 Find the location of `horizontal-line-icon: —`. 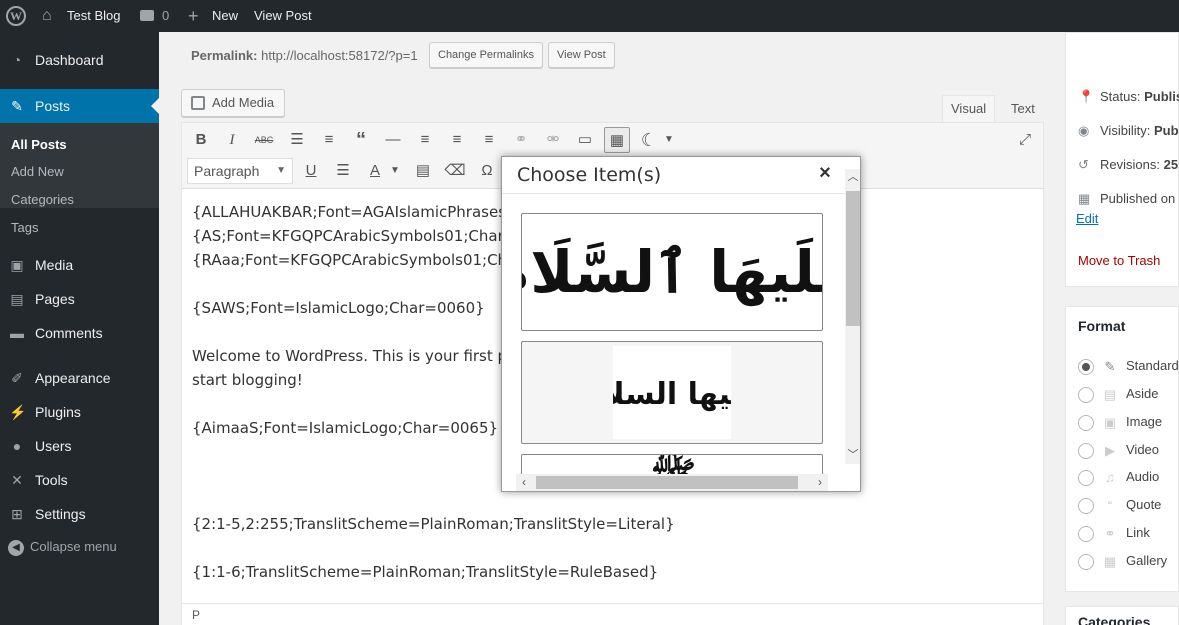

horizontal-line-icon: — is located at coordinates (393, 140).